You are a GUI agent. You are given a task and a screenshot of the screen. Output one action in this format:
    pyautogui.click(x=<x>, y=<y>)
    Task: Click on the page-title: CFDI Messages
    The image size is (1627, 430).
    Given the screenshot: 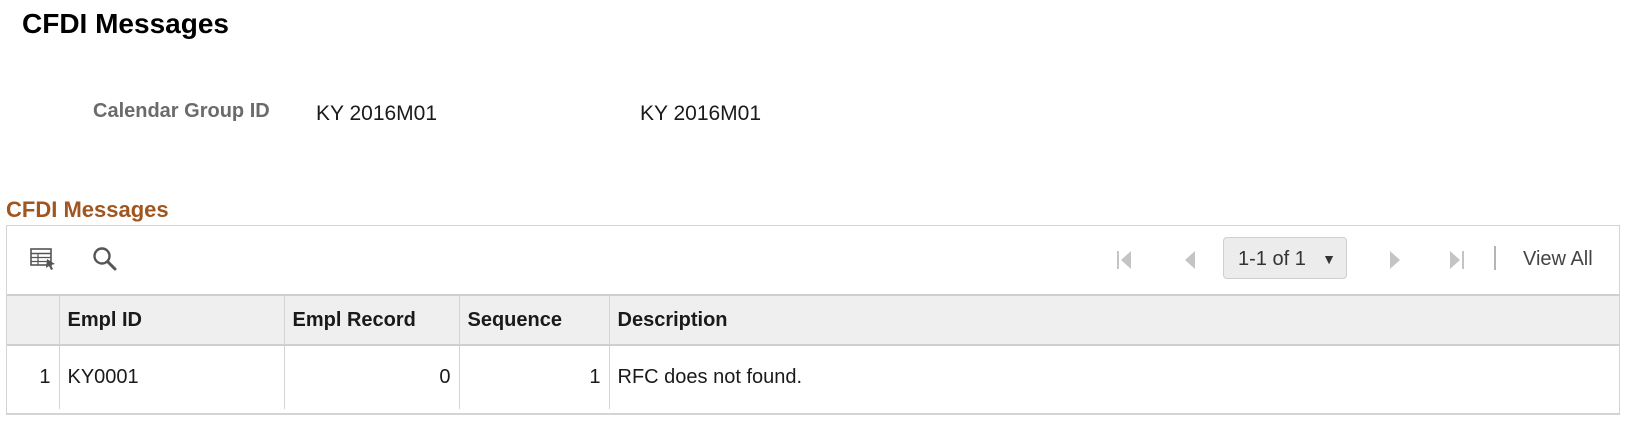 What is the action you would take?
    pyautogui.click(x=125, y=23)
    